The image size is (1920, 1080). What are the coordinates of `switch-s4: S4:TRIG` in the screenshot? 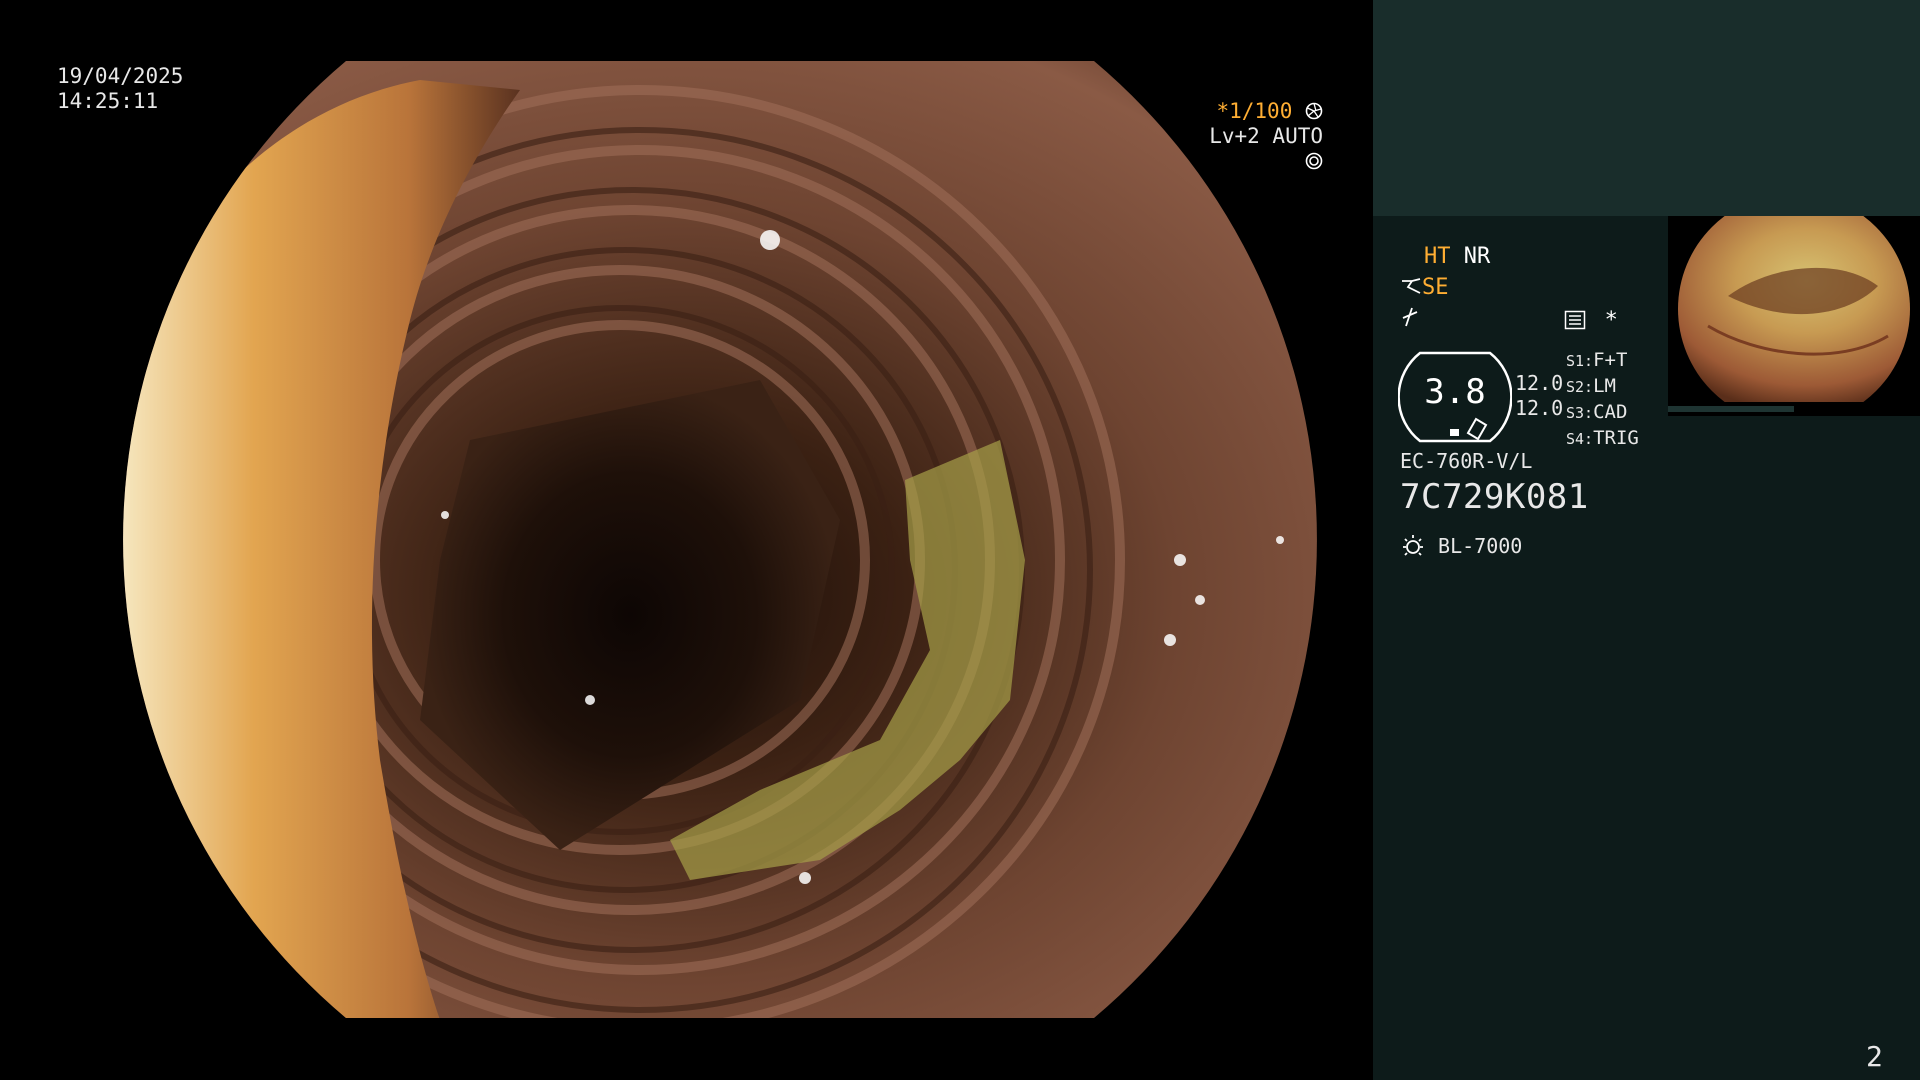 It's located at (1602, 439).